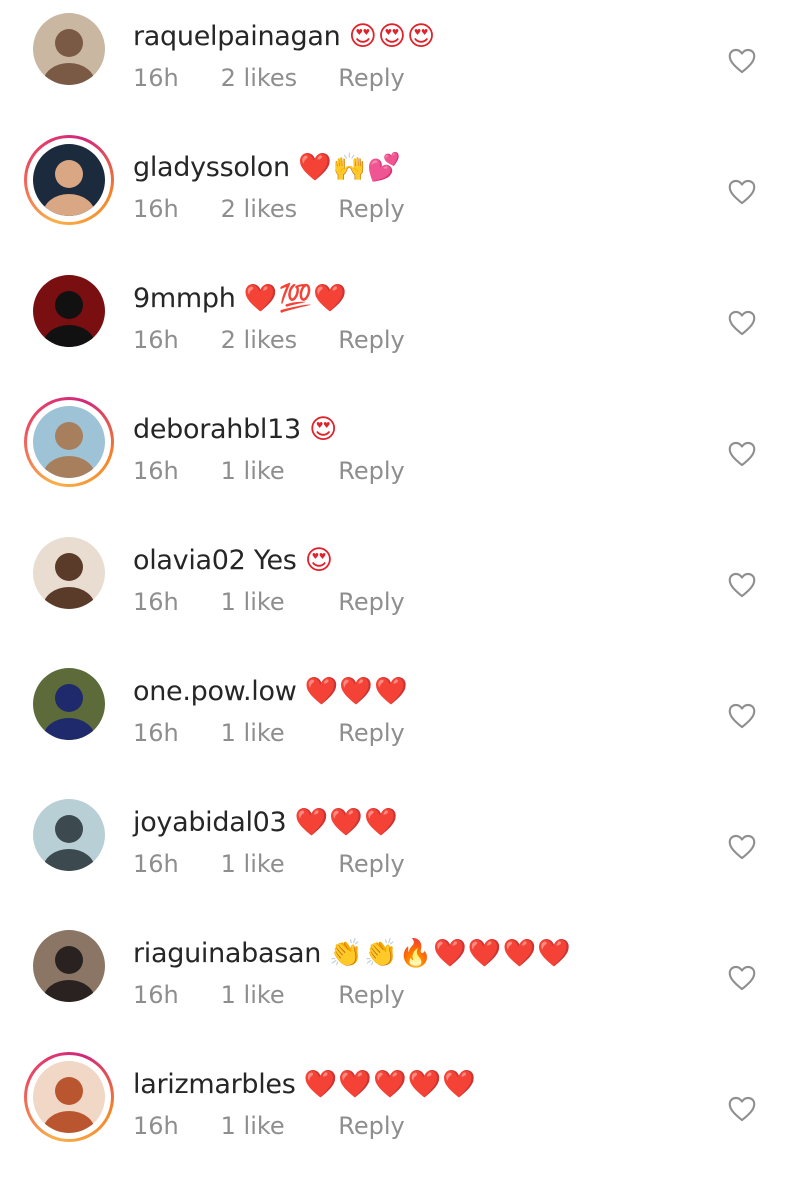 The width and height of the screenshot is (800, 1181). Describe the element at coordinates (227, 953) in the screenshot. I see `comment-username: riaguinabasan` at that location.